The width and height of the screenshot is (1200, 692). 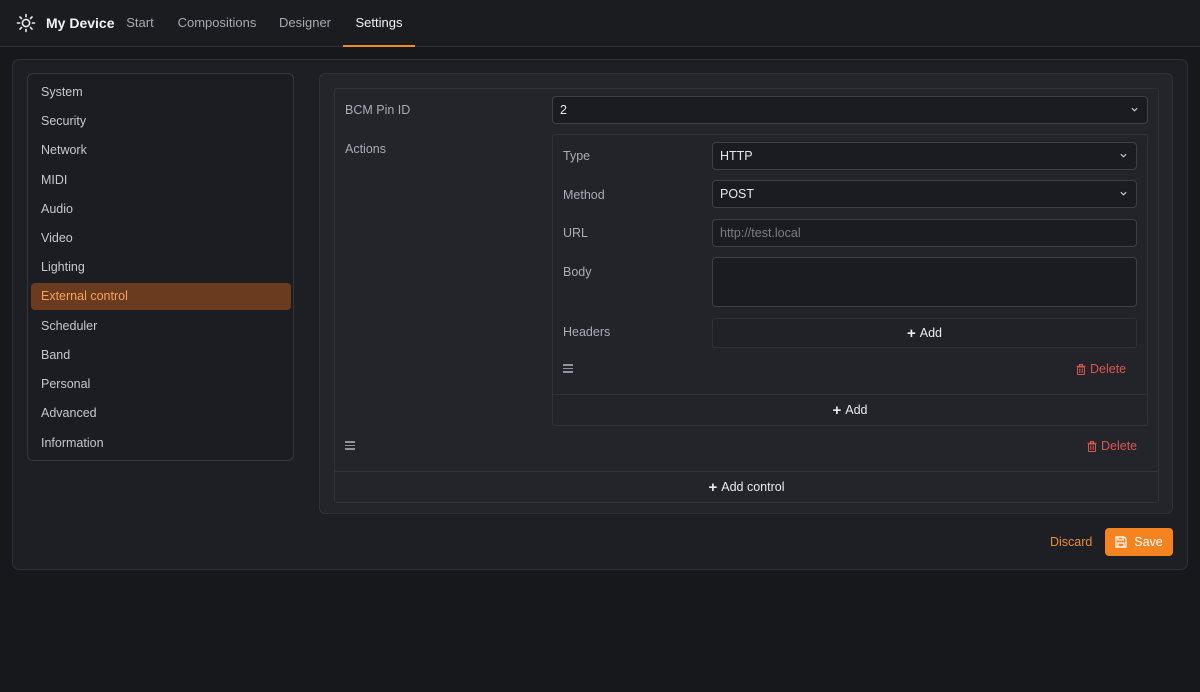 What do you see at coordinates (736, 156) in the screenshot?
I see `type-value: HTTP` at bounding box center [736, 156].